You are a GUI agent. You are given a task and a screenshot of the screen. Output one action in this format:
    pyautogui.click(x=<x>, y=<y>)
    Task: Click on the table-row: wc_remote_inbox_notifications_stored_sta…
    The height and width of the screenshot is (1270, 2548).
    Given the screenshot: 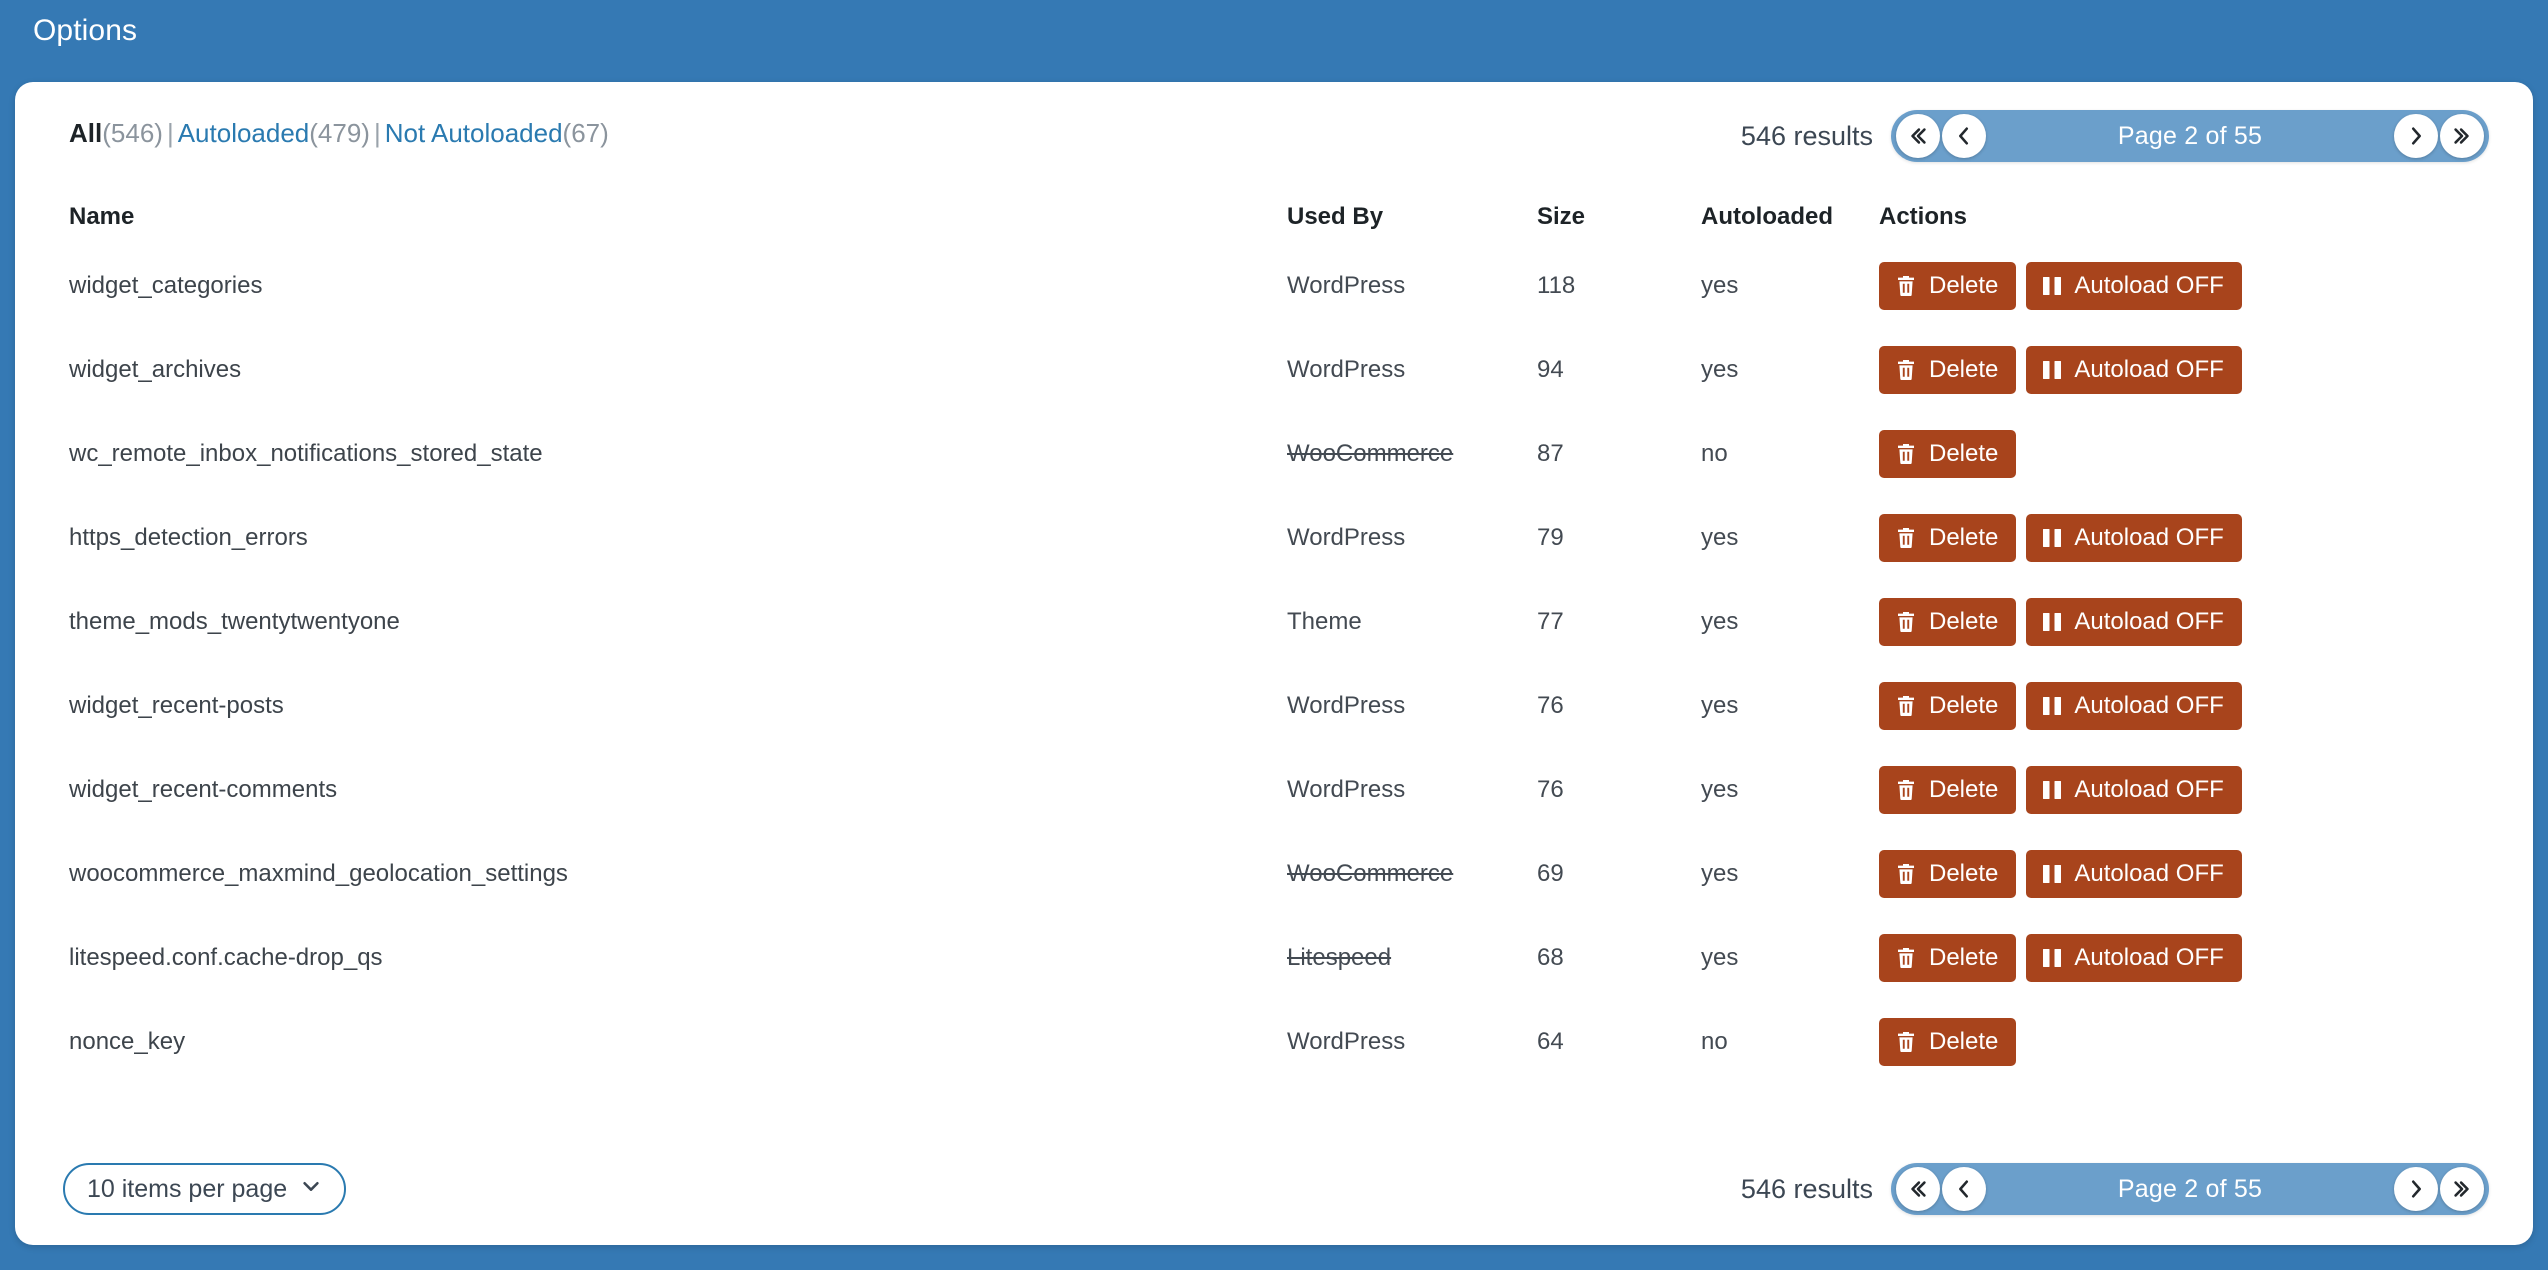 What is the action you would take?
    pyautogui.click(x=1274, y=454)
    